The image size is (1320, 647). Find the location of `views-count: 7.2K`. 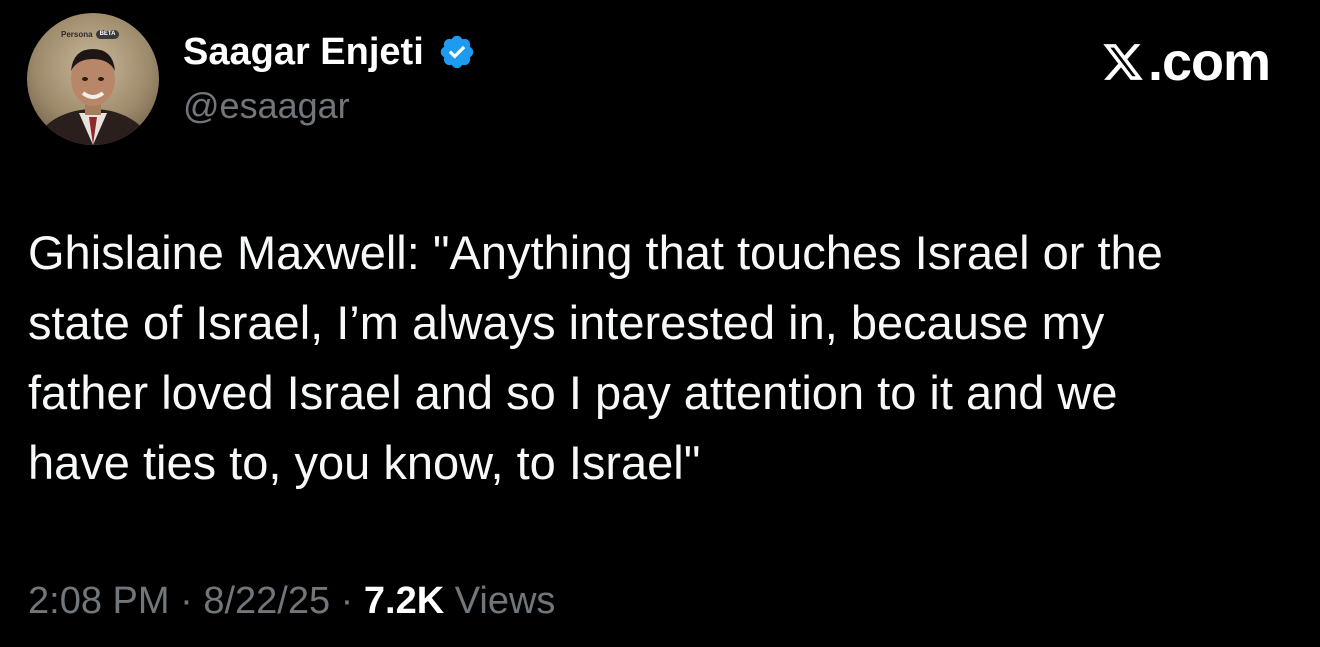

views-count: 7.2K is located at coordinates (404, 601).